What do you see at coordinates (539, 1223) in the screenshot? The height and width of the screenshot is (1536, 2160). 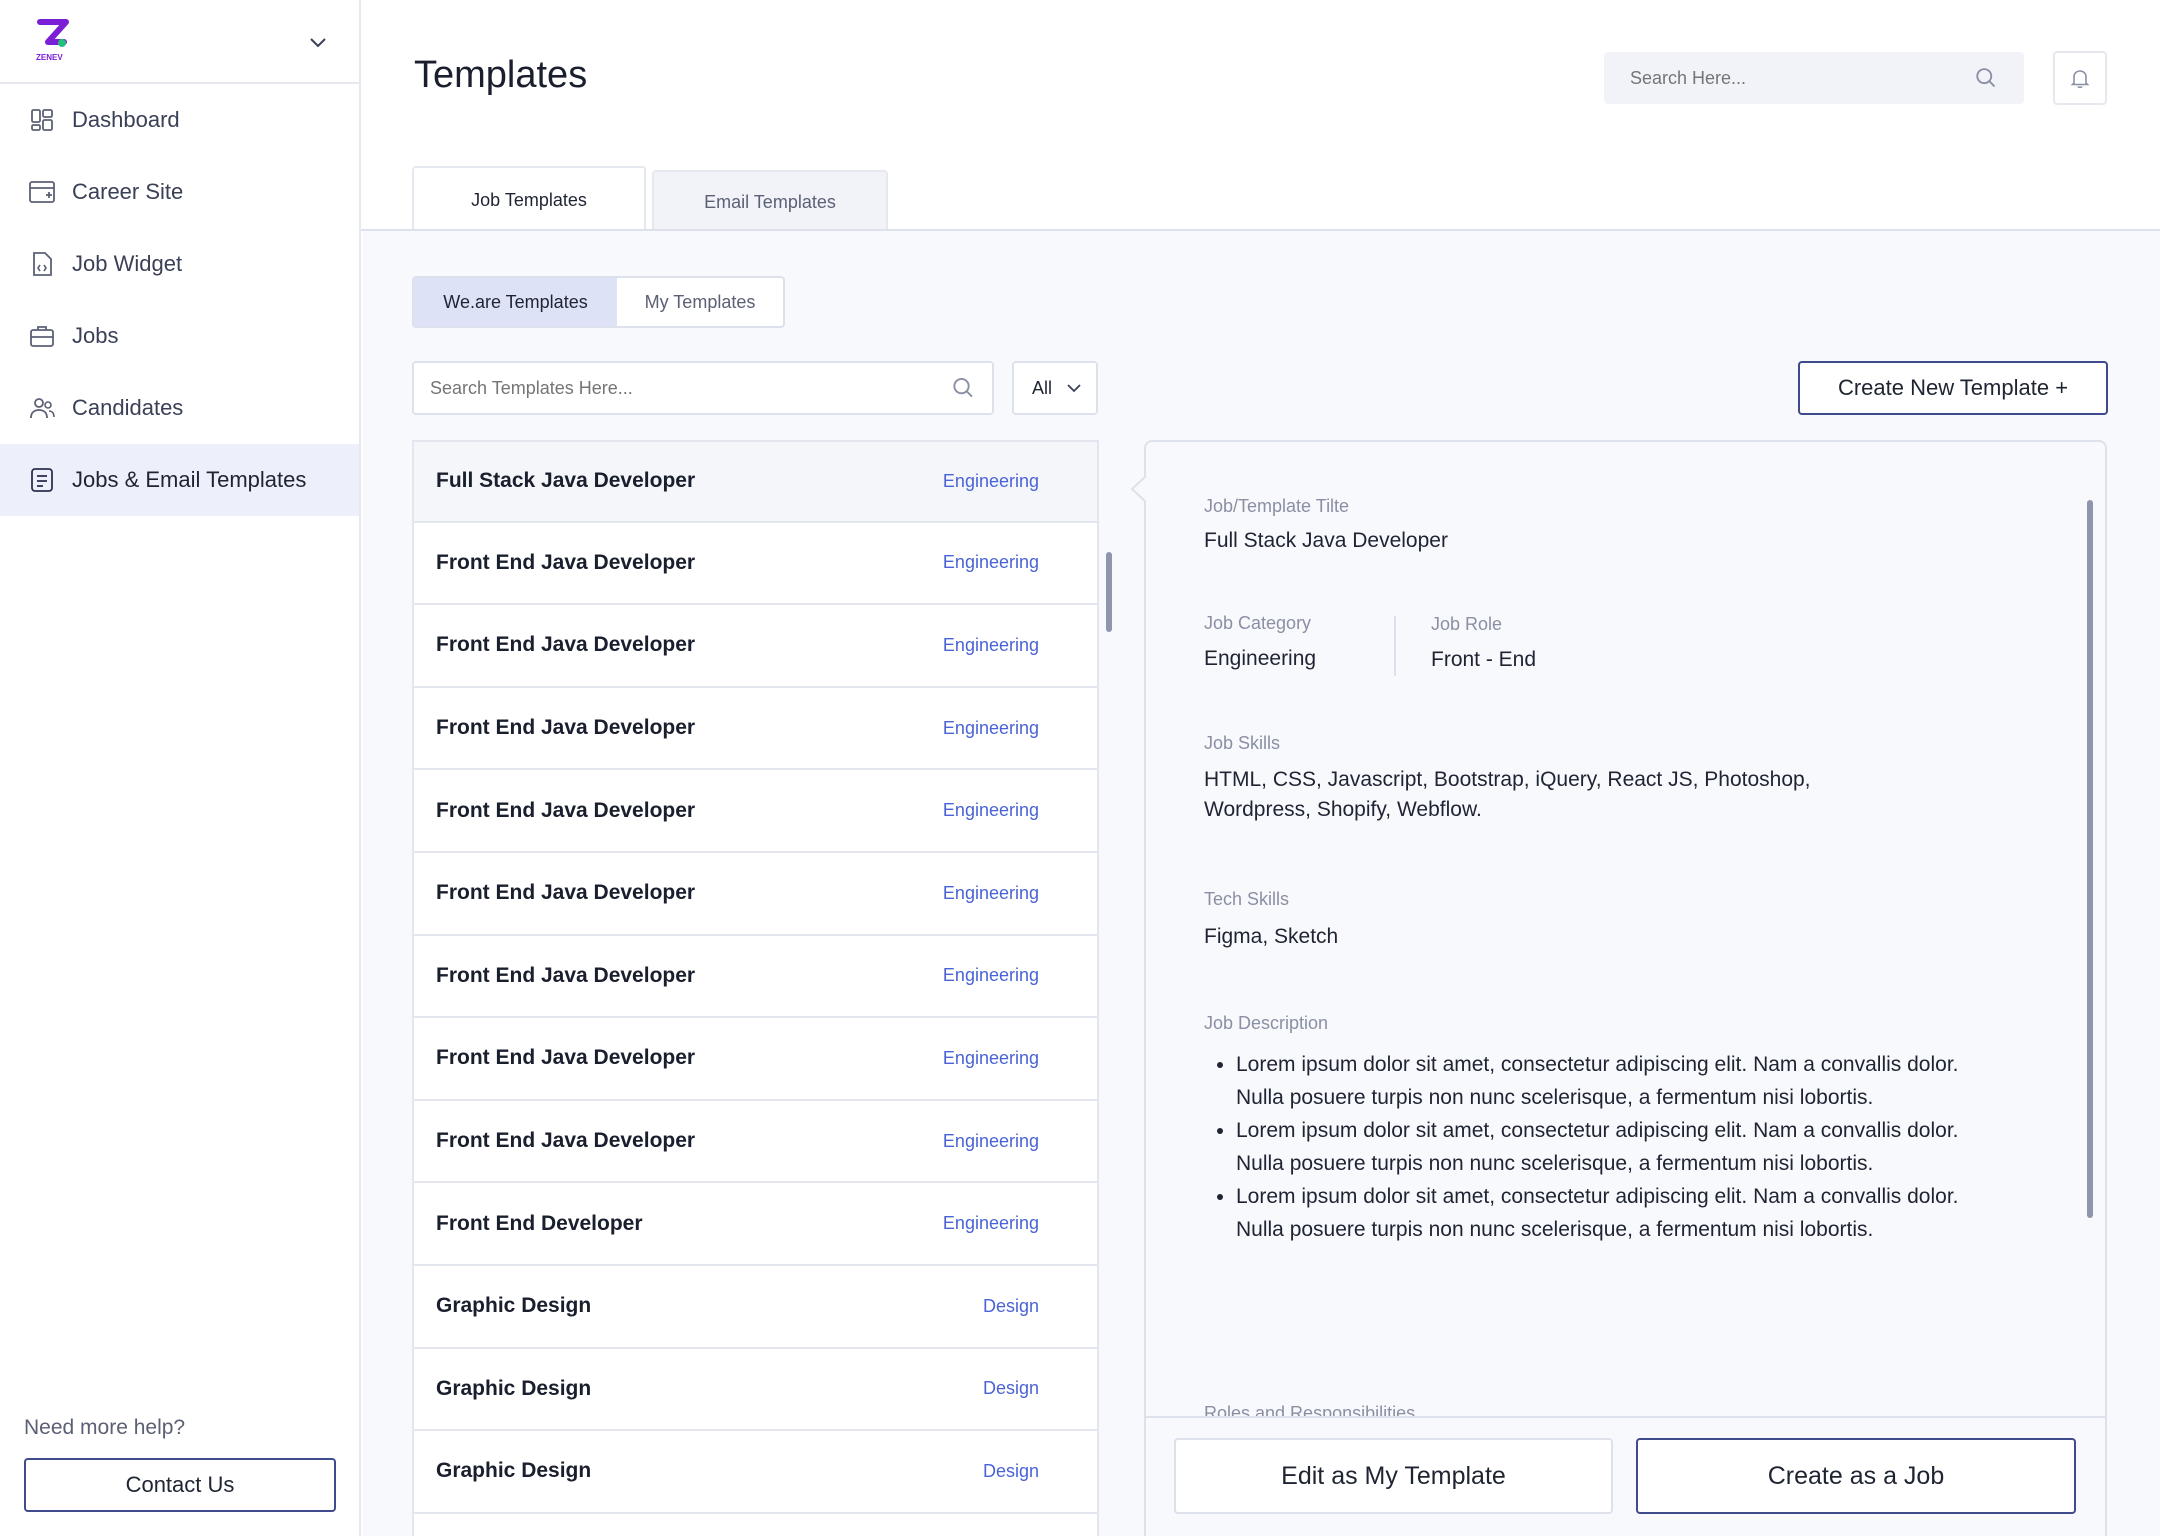 I see `template-name: Front End Developer` at bounding box center [539, 1223].